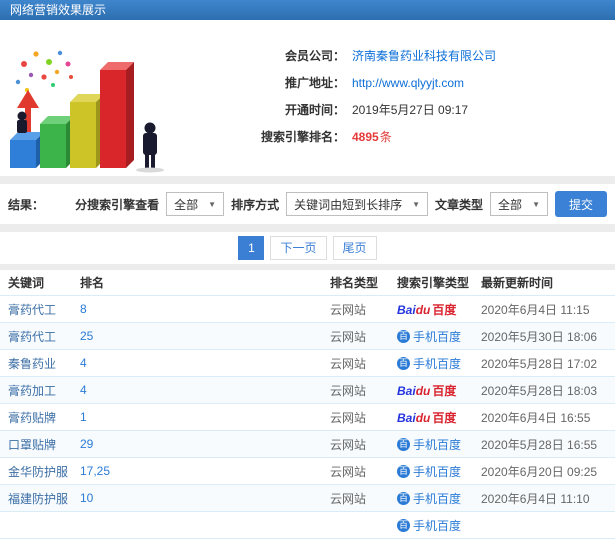 Image resolution: width=615 pixels, height=539 pixels. What do you see at coordinates (302, 137) in the screenshot?
I see `engine-rank-label: 搜索引擎排名：` at bounding box center [302, 137].